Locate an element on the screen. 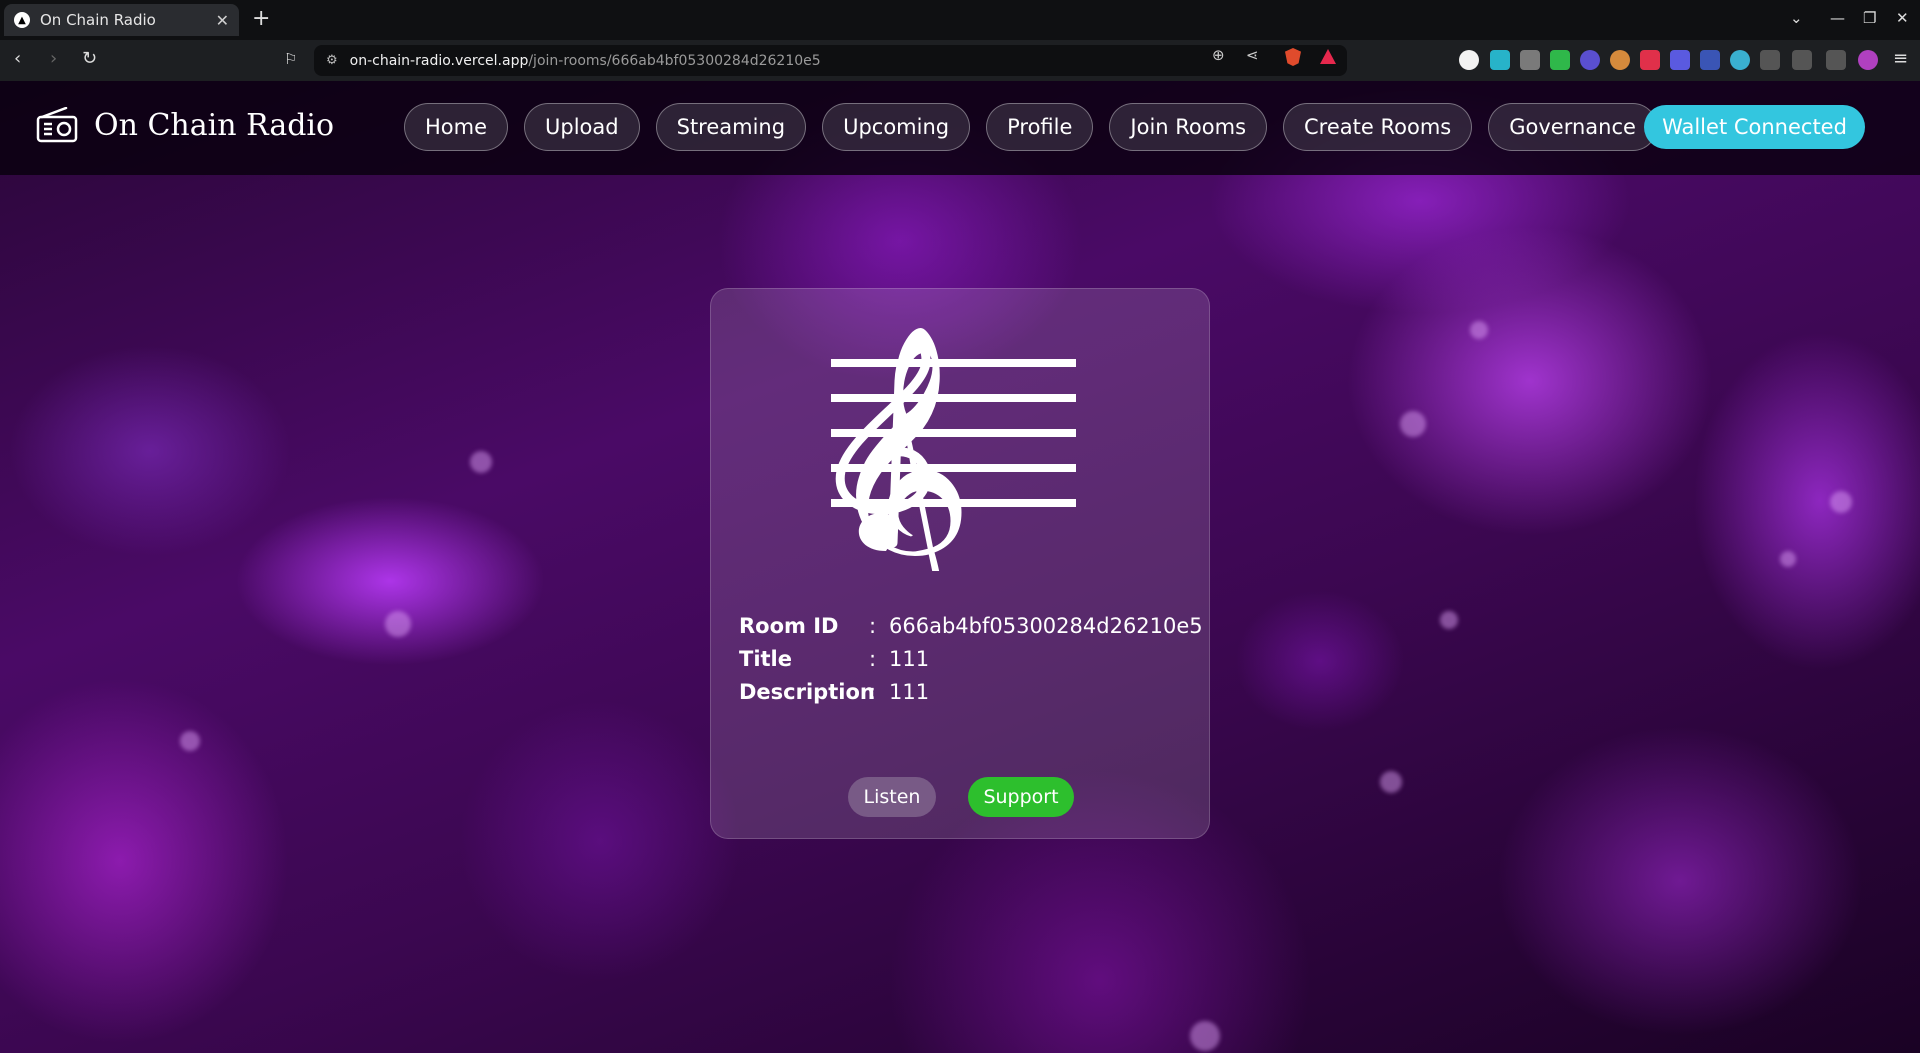 The image size is (1920, 1053). nav-streaming: Streaming is located at coordinates (731, 127).